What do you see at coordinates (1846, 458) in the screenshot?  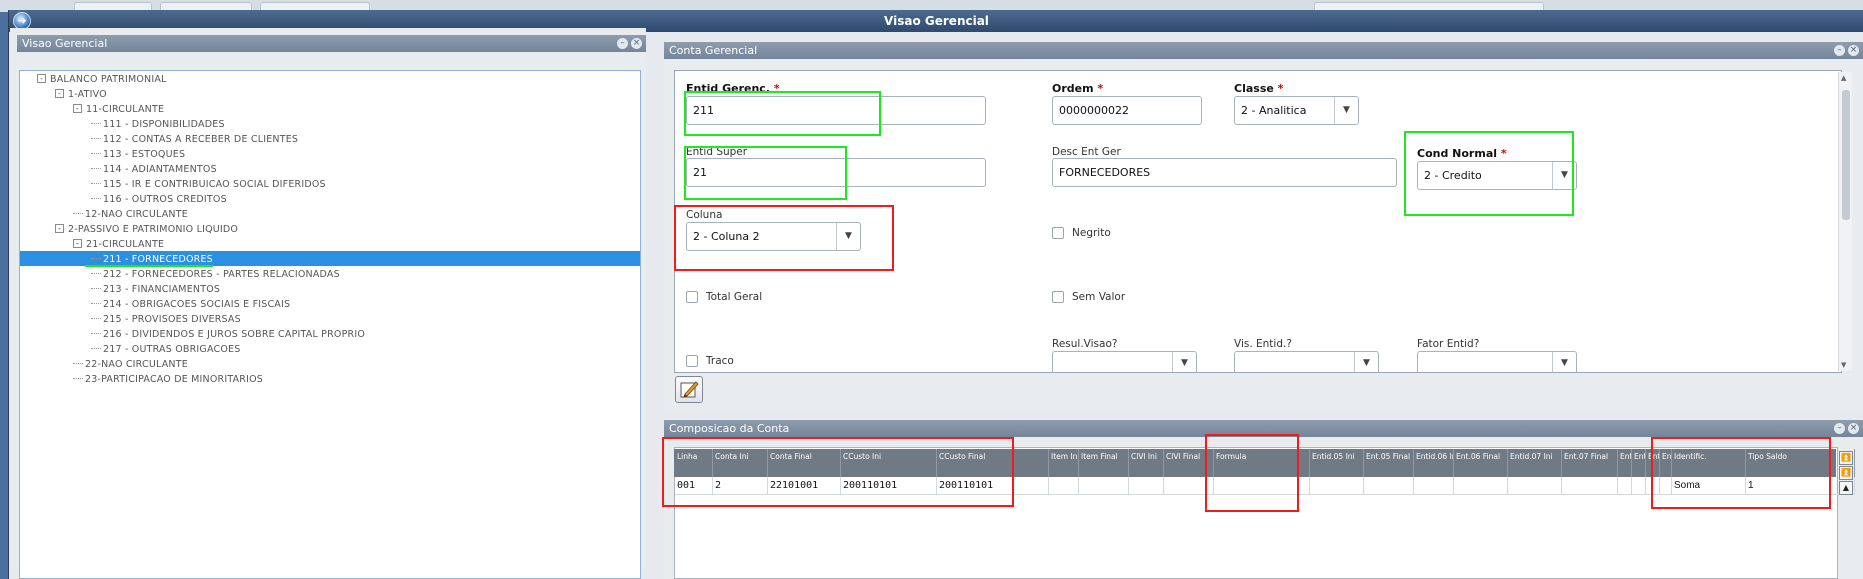 I see `first-record-icon: ⏫` at bounding box center [1846, 458].